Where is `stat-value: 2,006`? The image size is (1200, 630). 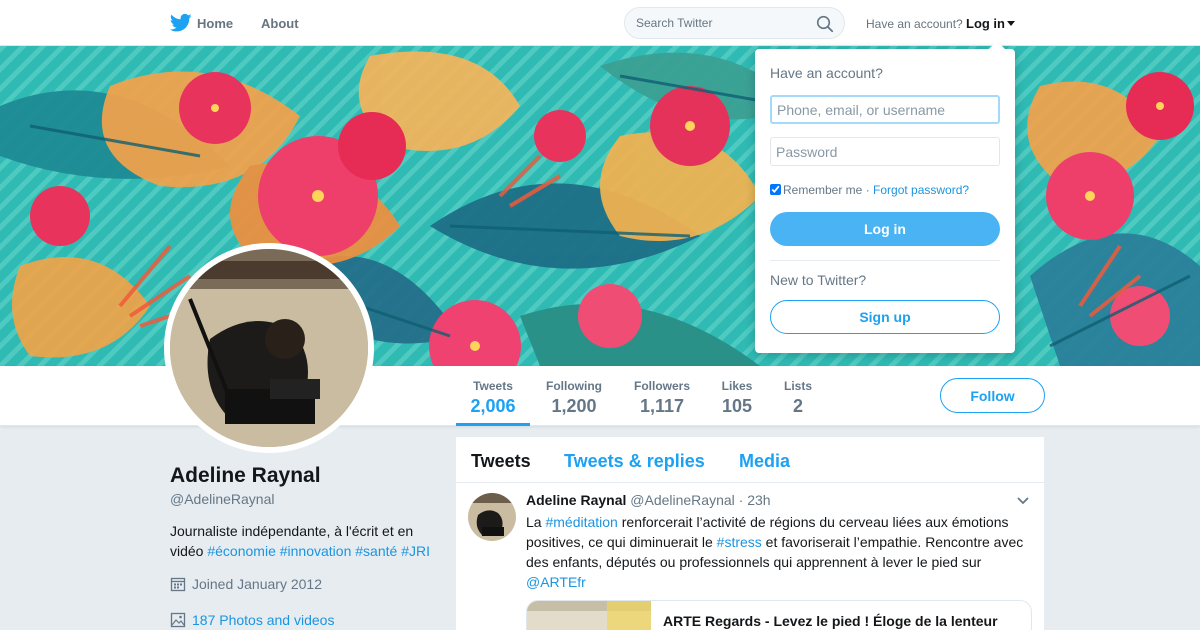 stat-value: 2,006 is located at coordinates (493, 406).